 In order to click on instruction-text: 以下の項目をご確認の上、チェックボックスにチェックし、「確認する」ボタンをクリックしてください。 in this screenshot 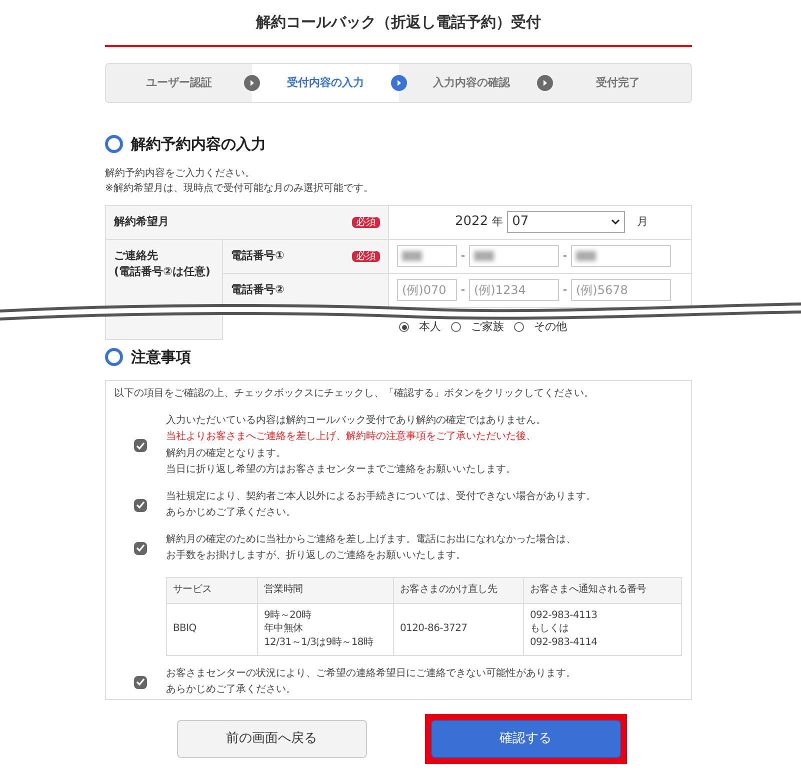, I will do `click(354, 393)`.